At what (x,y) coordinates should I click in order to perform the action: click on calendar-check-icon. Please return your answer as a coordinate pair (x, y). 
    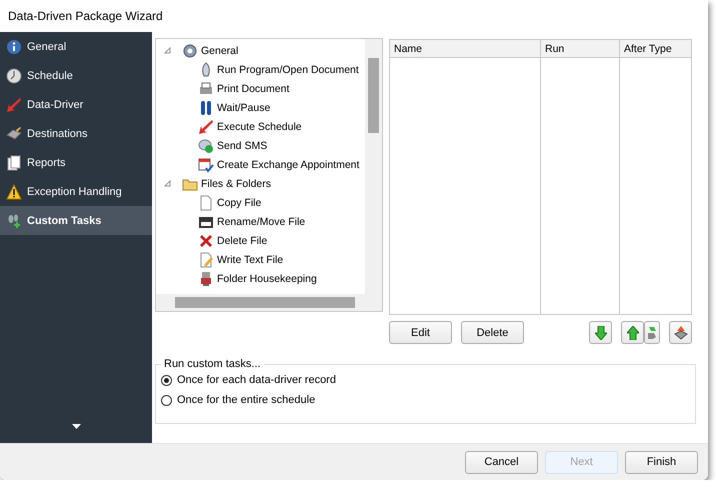
    Looking at the image, I should click on (206, 164).